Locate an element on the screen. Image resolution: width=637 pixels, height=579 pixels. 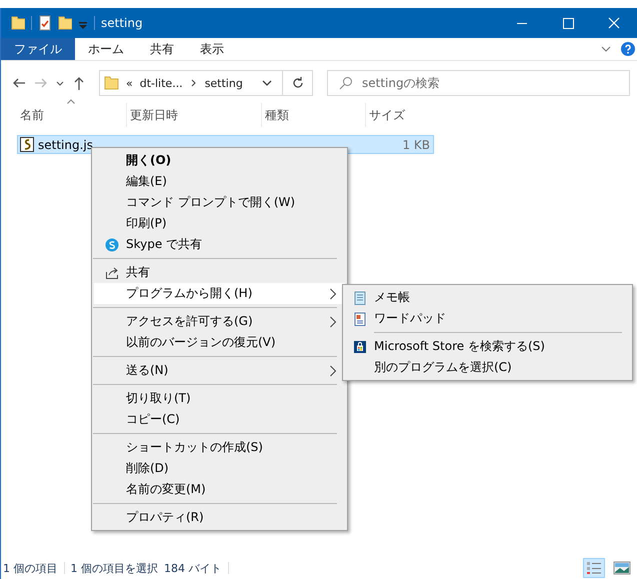
ribbon-tab: 共有 is located at coordinates (162, 49).